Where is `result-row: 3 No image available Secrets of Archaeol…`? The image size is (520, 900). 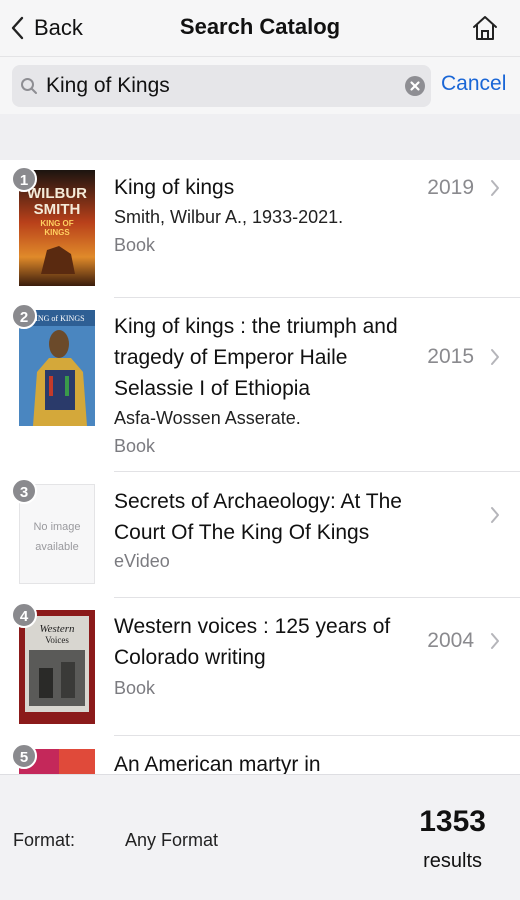
result-row: 3 No image available Secrets of Archaeol… is located at coordinates (260, 535).